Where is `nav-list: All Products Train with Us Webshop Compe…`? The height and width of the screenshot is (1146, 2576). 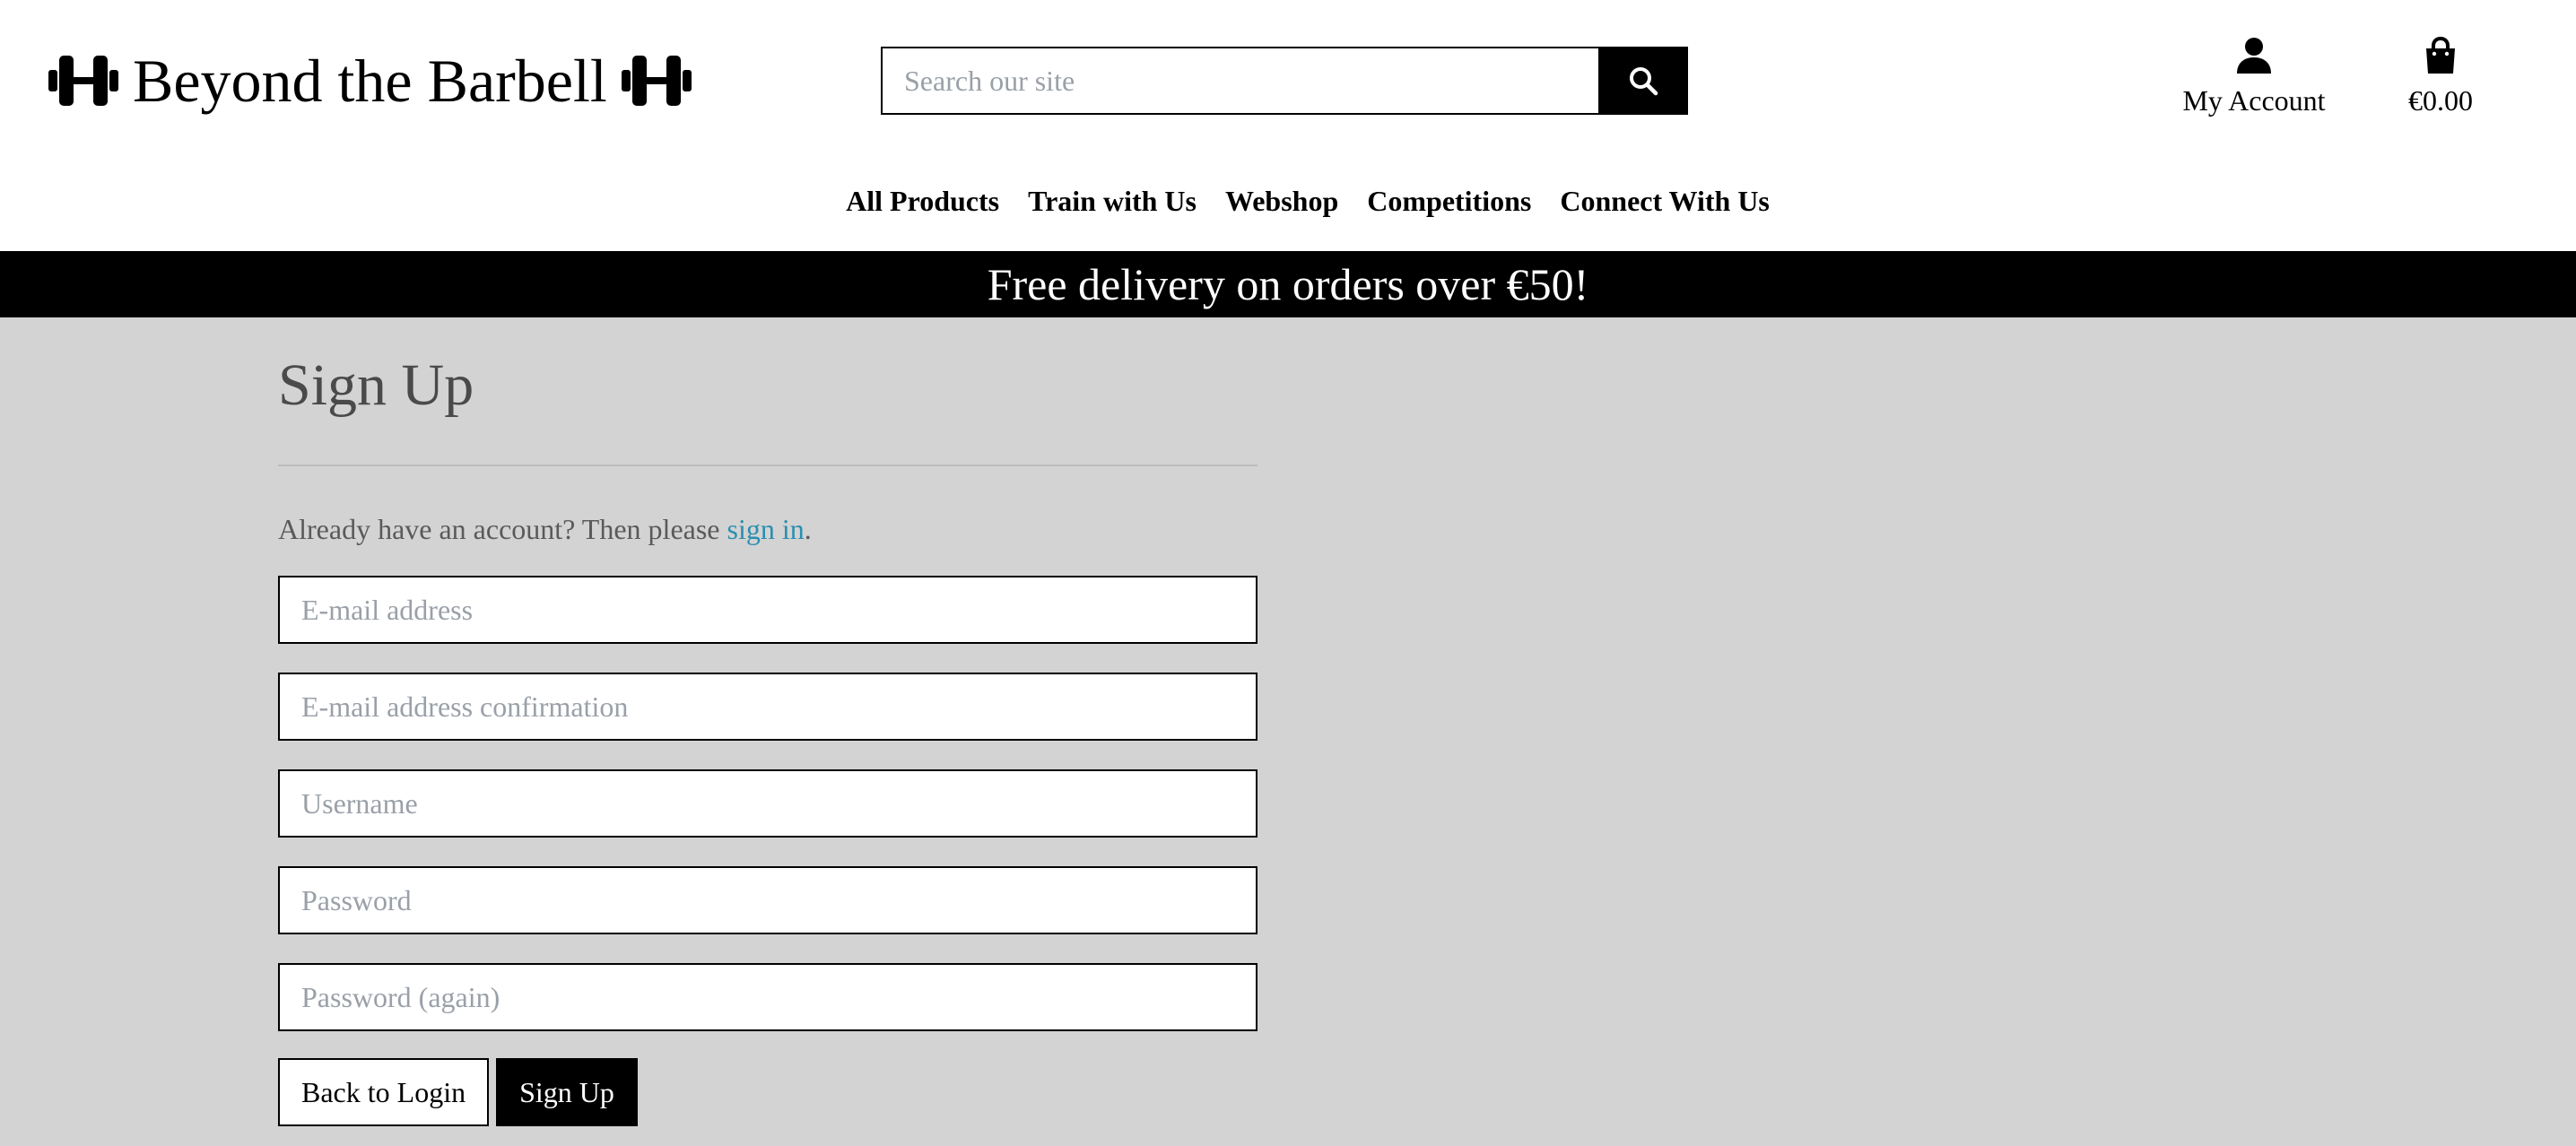 nav-list: All Products Train with Us Webshop Compe… is located at coordinates (1308, 201).